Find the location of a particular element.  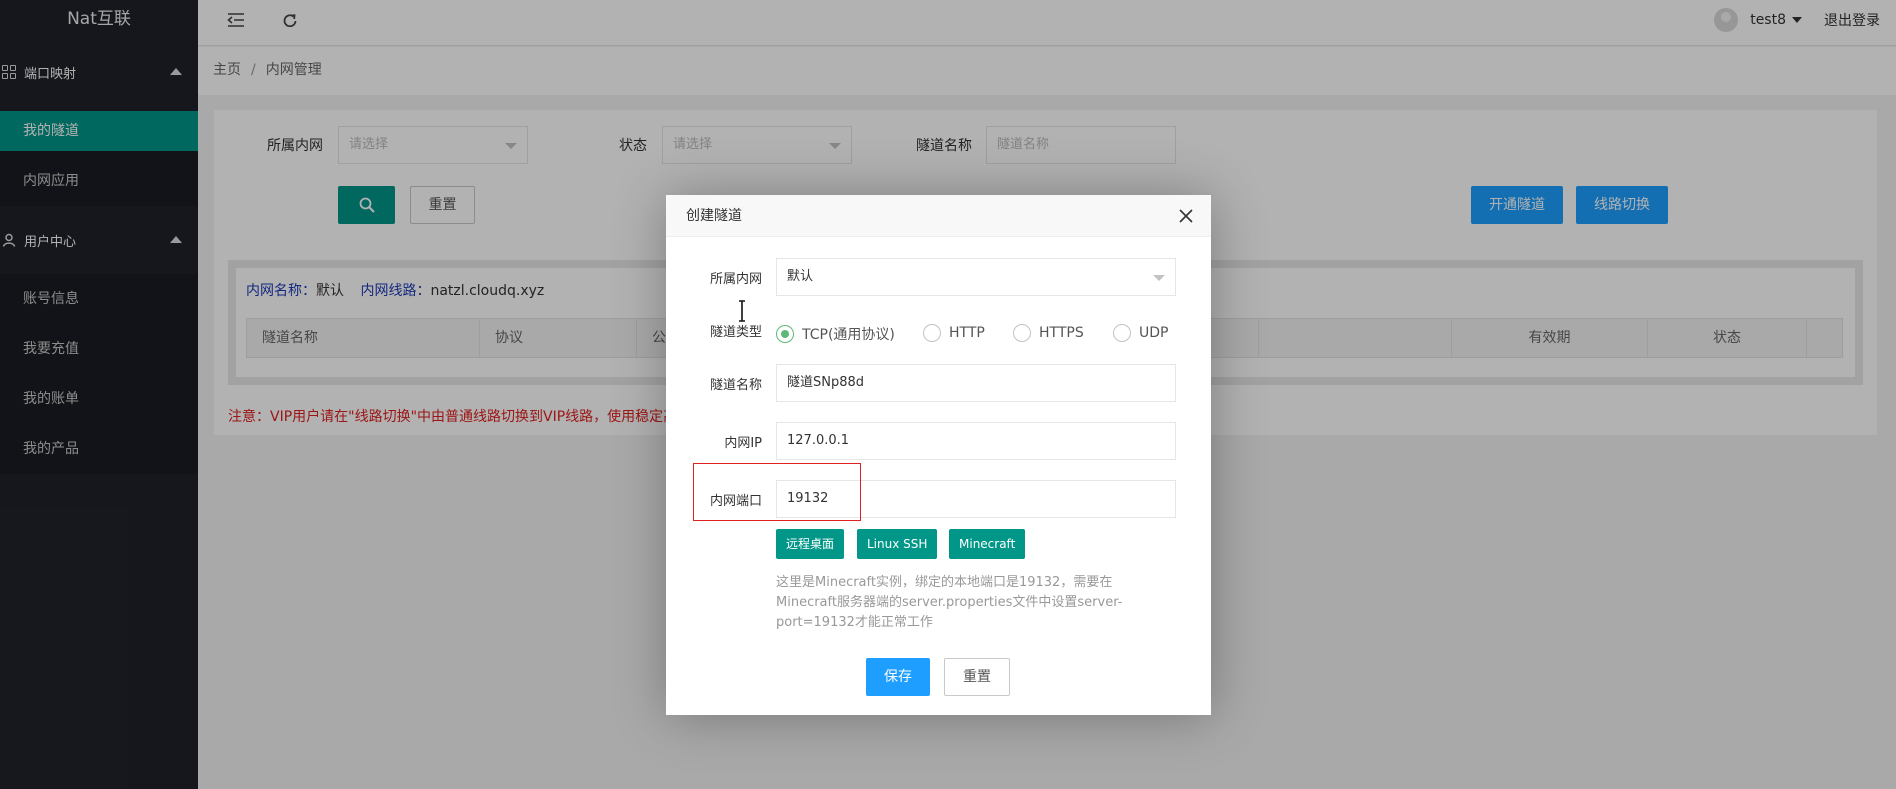

dialog-title: 创建隧道 is located at coordinates (938, 216).